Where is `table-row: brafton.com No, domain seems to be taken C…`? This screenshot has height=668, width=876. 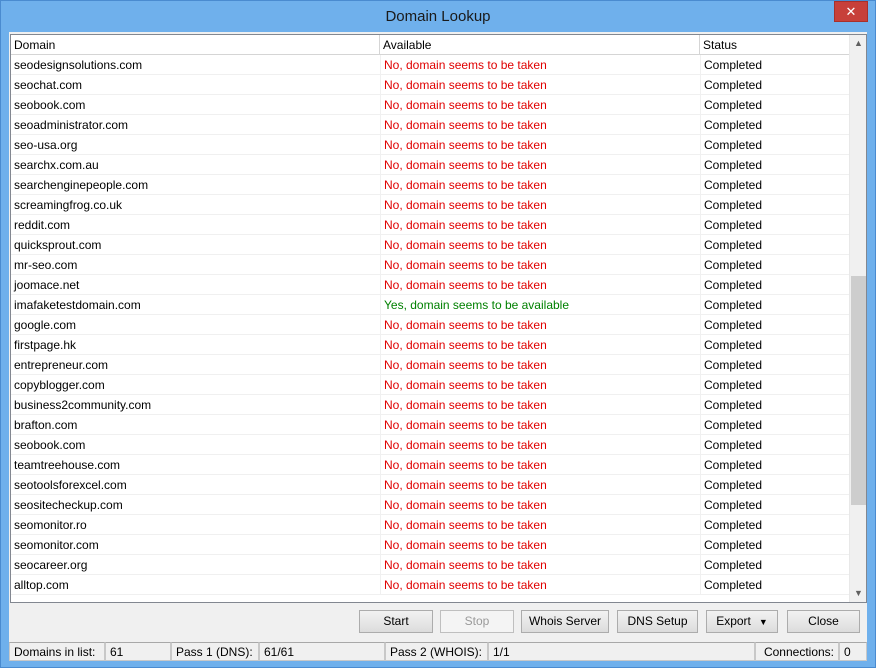 table-row: brafton.com No, domain seems to be taken C… is located at coordinates (431, 425).